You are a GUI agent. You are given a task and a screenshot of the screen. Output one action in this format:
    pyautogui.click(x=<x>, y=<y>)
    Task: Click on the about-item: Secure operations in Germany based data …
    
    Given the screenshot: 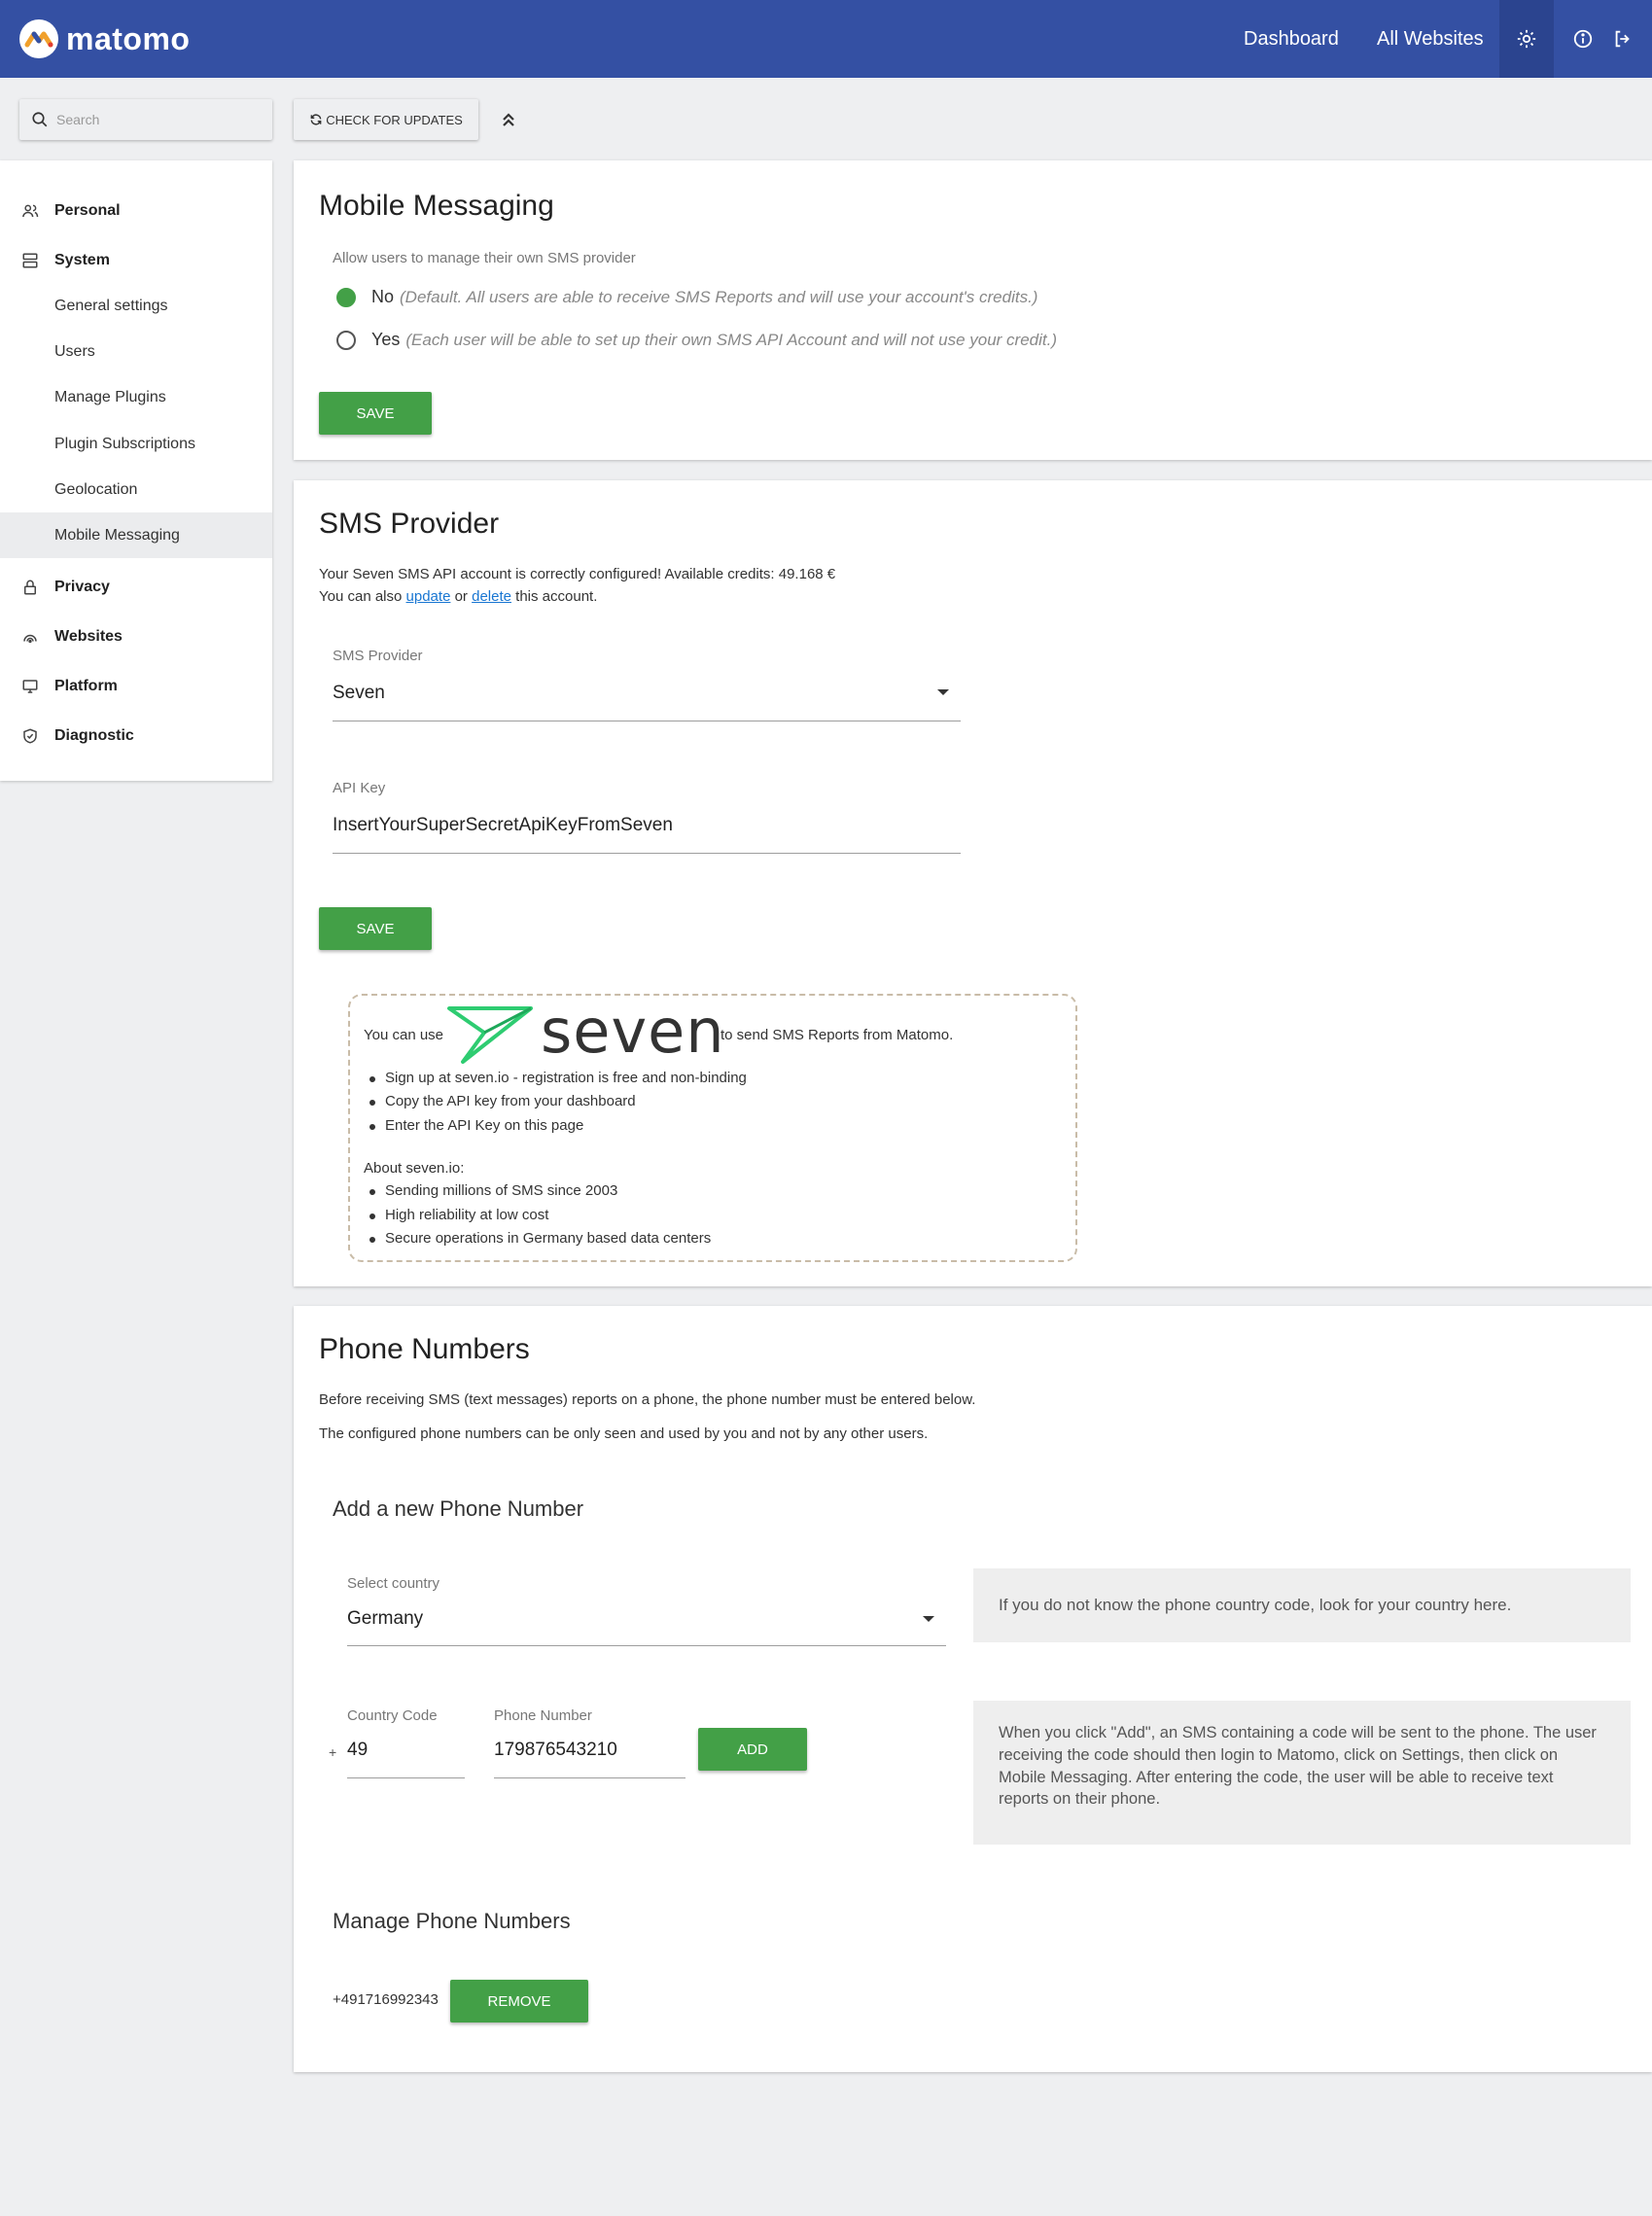 What is the action you would take?
    pyautogui.click(x=540, y=1238)
    